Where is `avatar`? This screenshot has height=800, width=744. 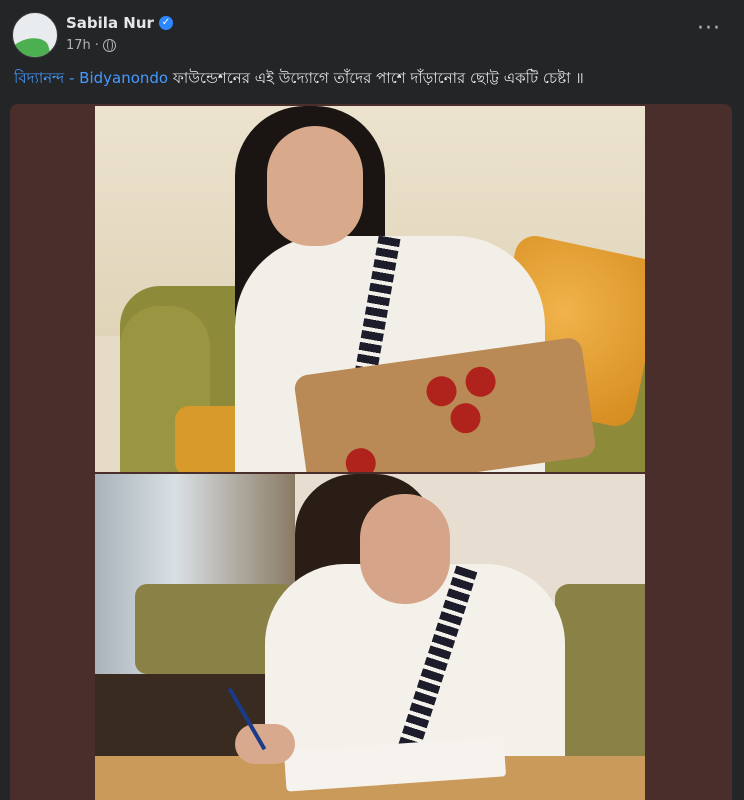
avatar is located at coordinates (35, 35).